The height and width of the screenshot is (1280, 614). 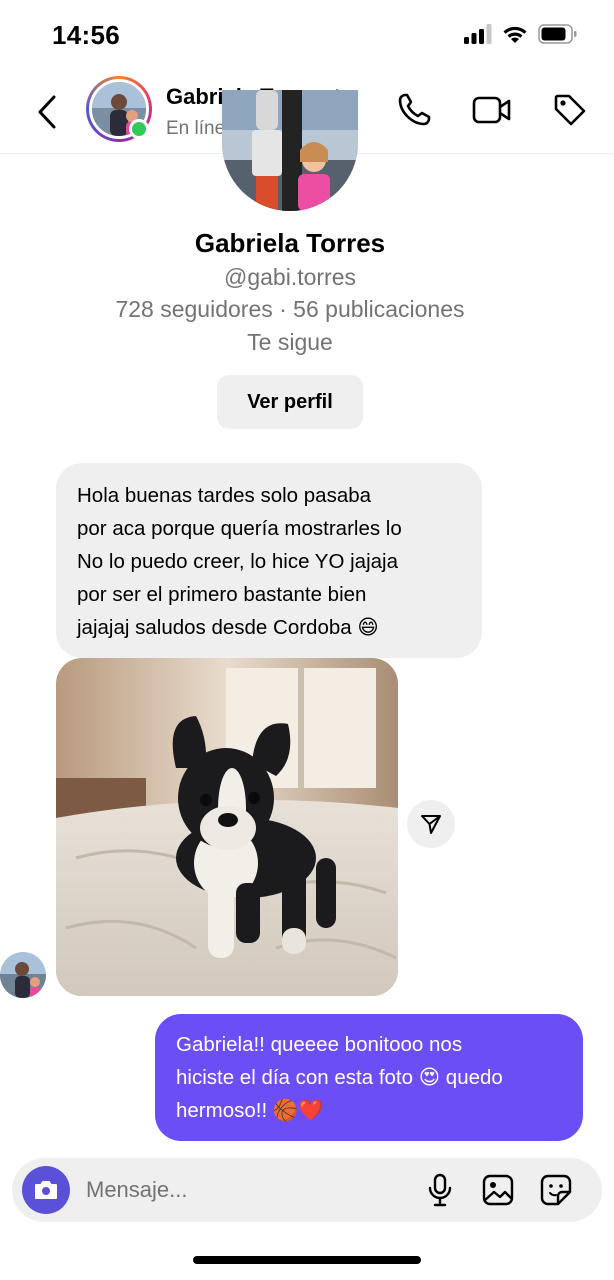 I want to click on share-button, so click(x=431, y=824).